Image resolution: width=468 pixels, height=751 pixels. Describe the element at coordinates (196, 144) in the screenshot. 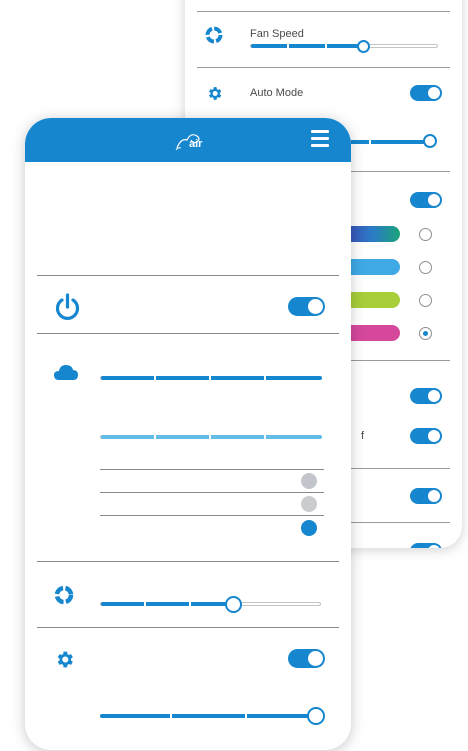

I see `logo-text: air` at that location.